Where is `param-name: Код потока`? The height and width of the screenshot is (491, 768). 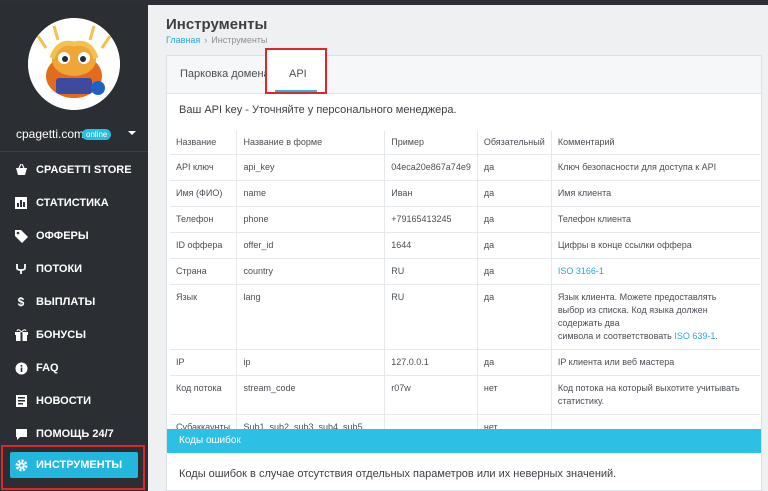 param-name: Код потока is located at coordinates (204, 395).